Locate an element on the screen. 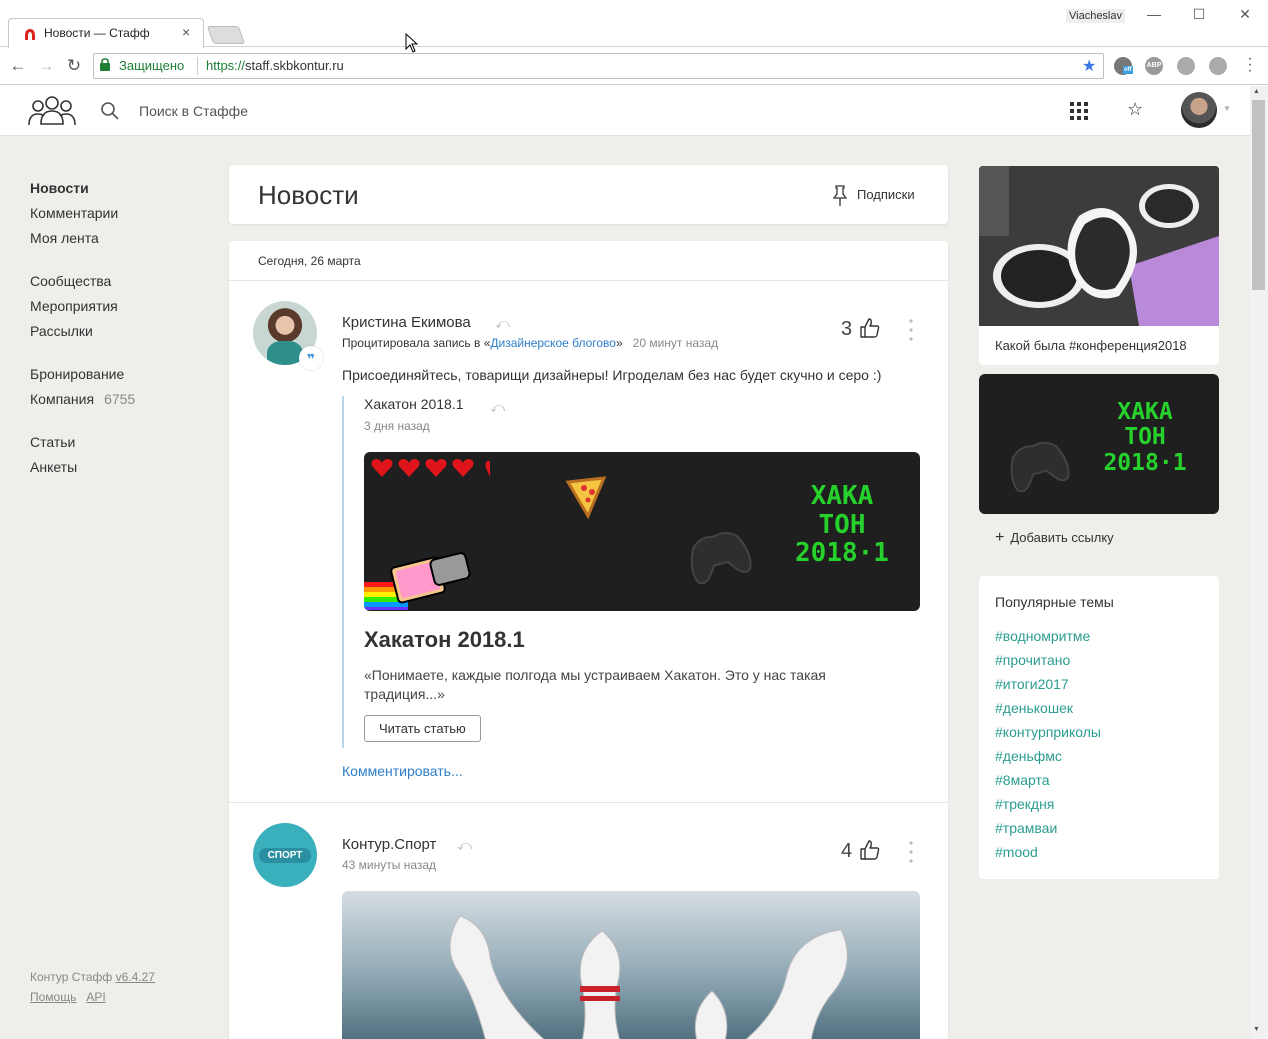  conference-image is located at coordinates (1099, 246).